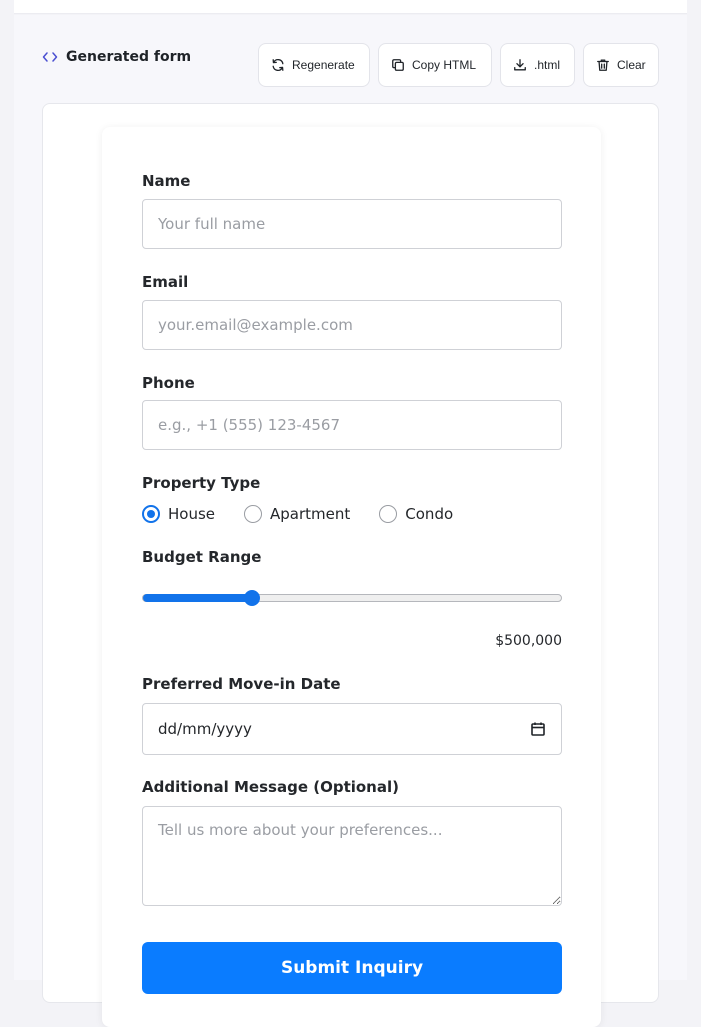  I want to click on radio-apartment-dot, so click(253, 514).